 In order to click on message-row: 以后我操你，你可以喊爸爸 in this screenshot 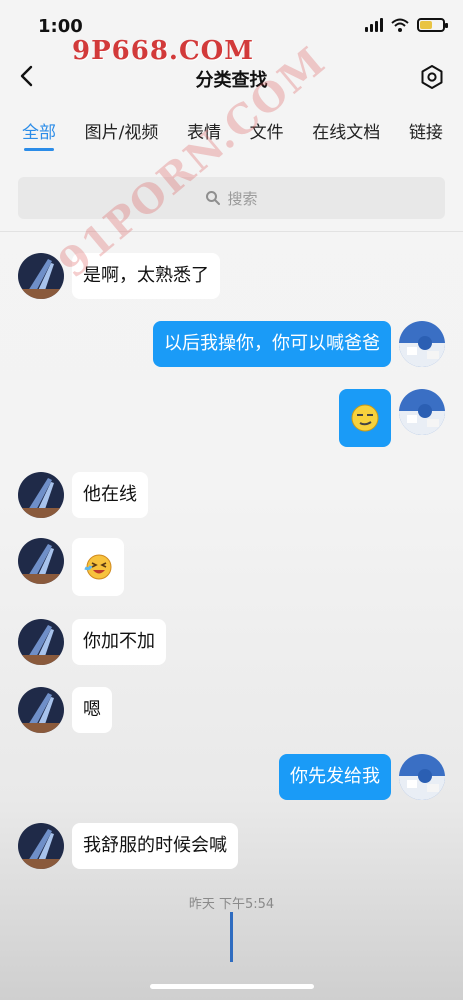, I will do `click(299, 344)`.